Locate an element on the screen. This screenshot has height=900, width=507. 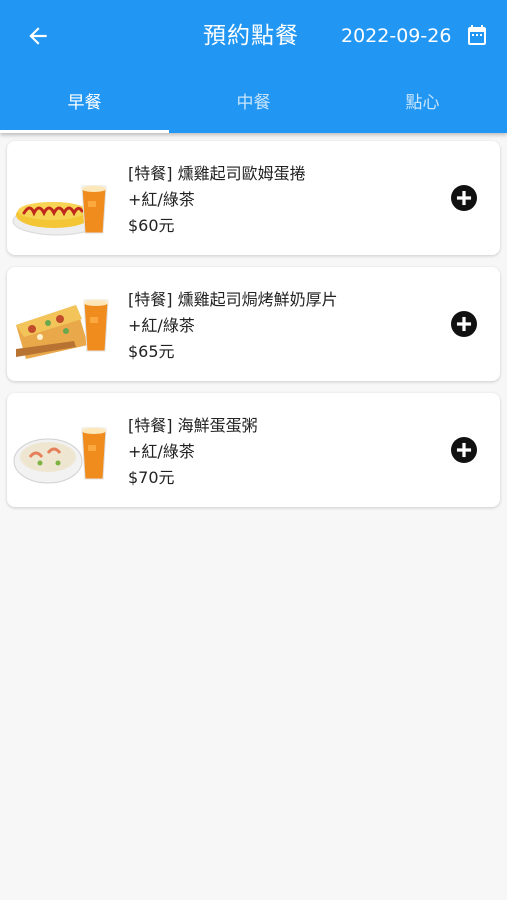
back-button is located at coordinates (38, 36).